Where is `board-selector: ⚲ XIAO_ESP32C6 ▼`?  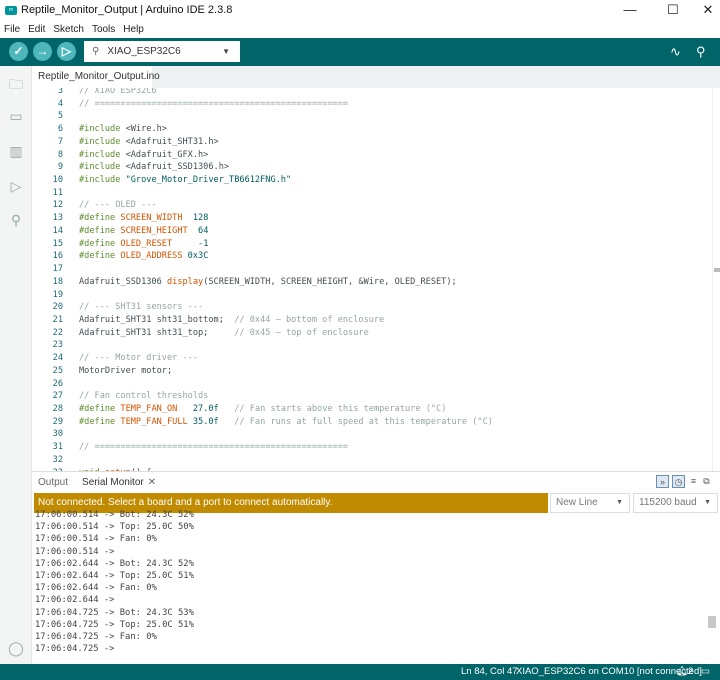 board-selector: ⚲ XIAO_ESP32C6 ▼ is located at coordinates (162, 51).